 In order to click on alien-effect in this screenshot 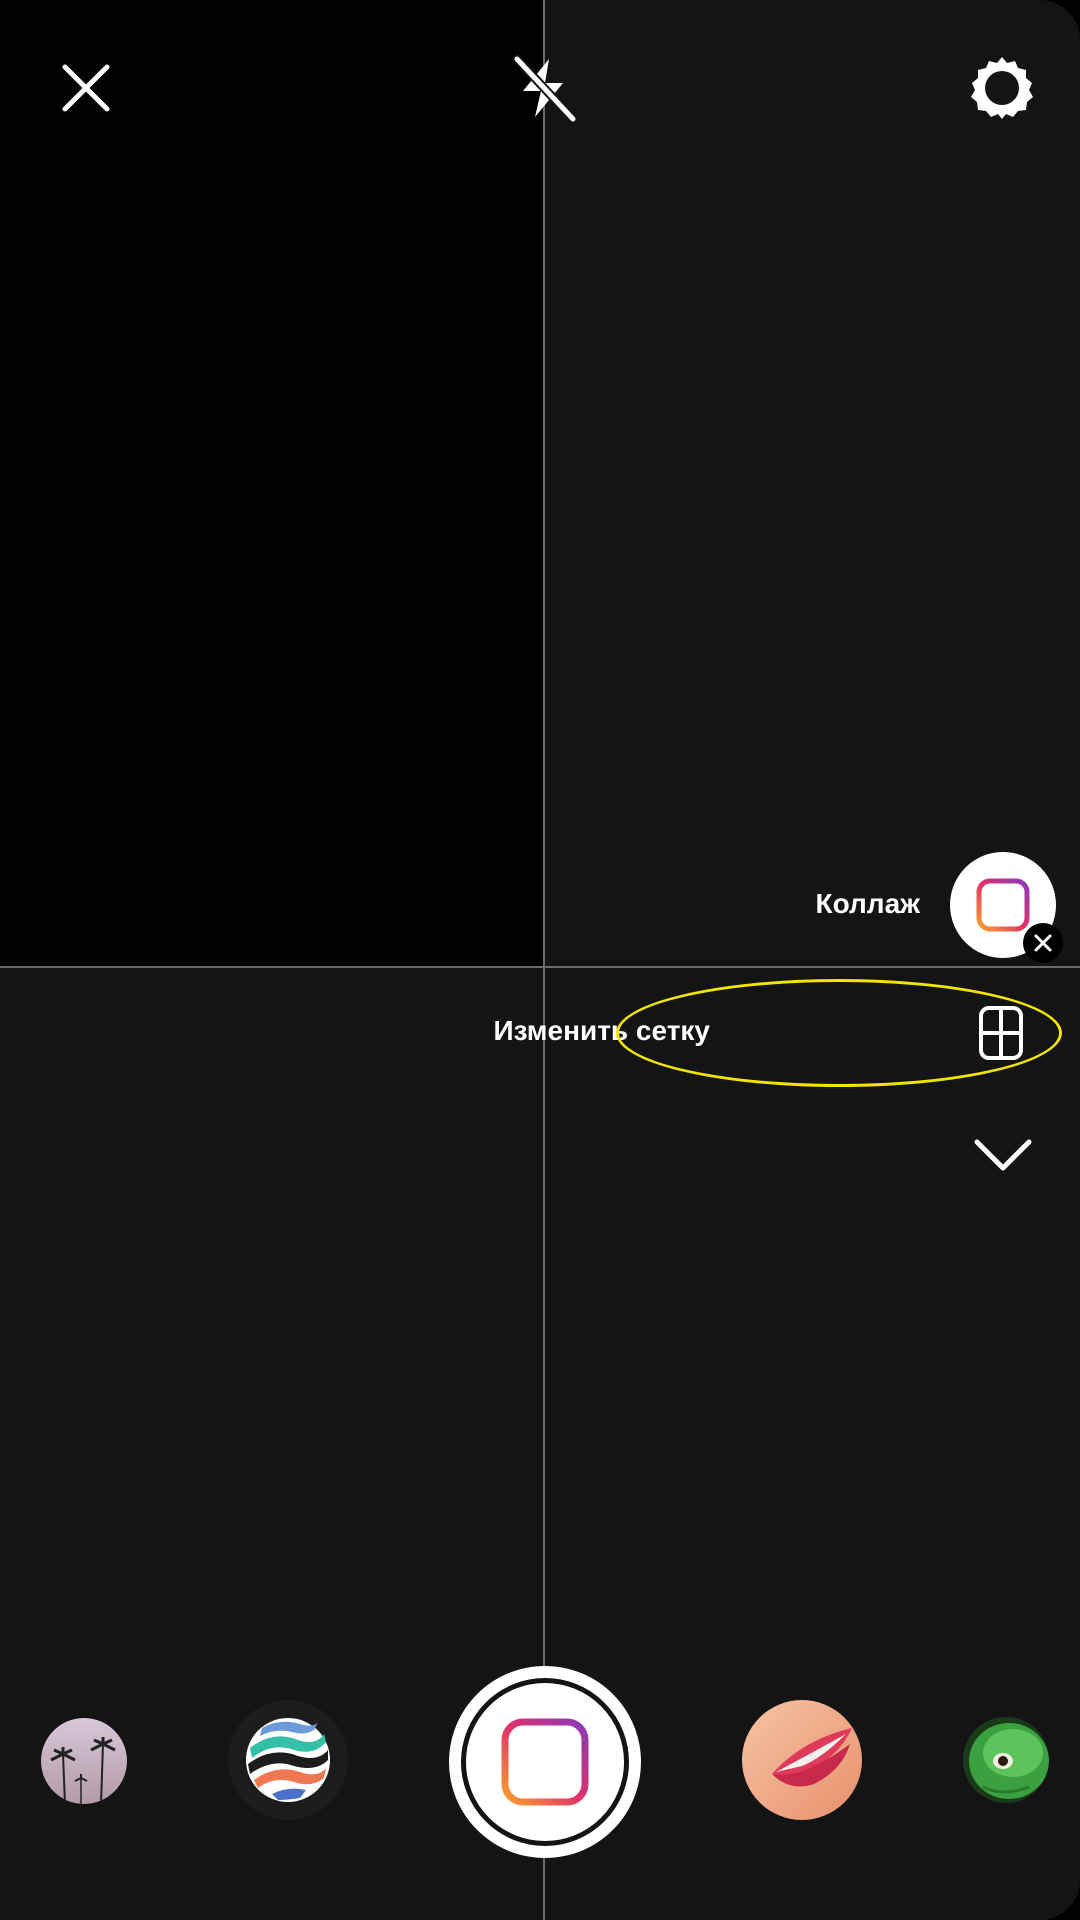, I will do `click(1006, 1760)`.